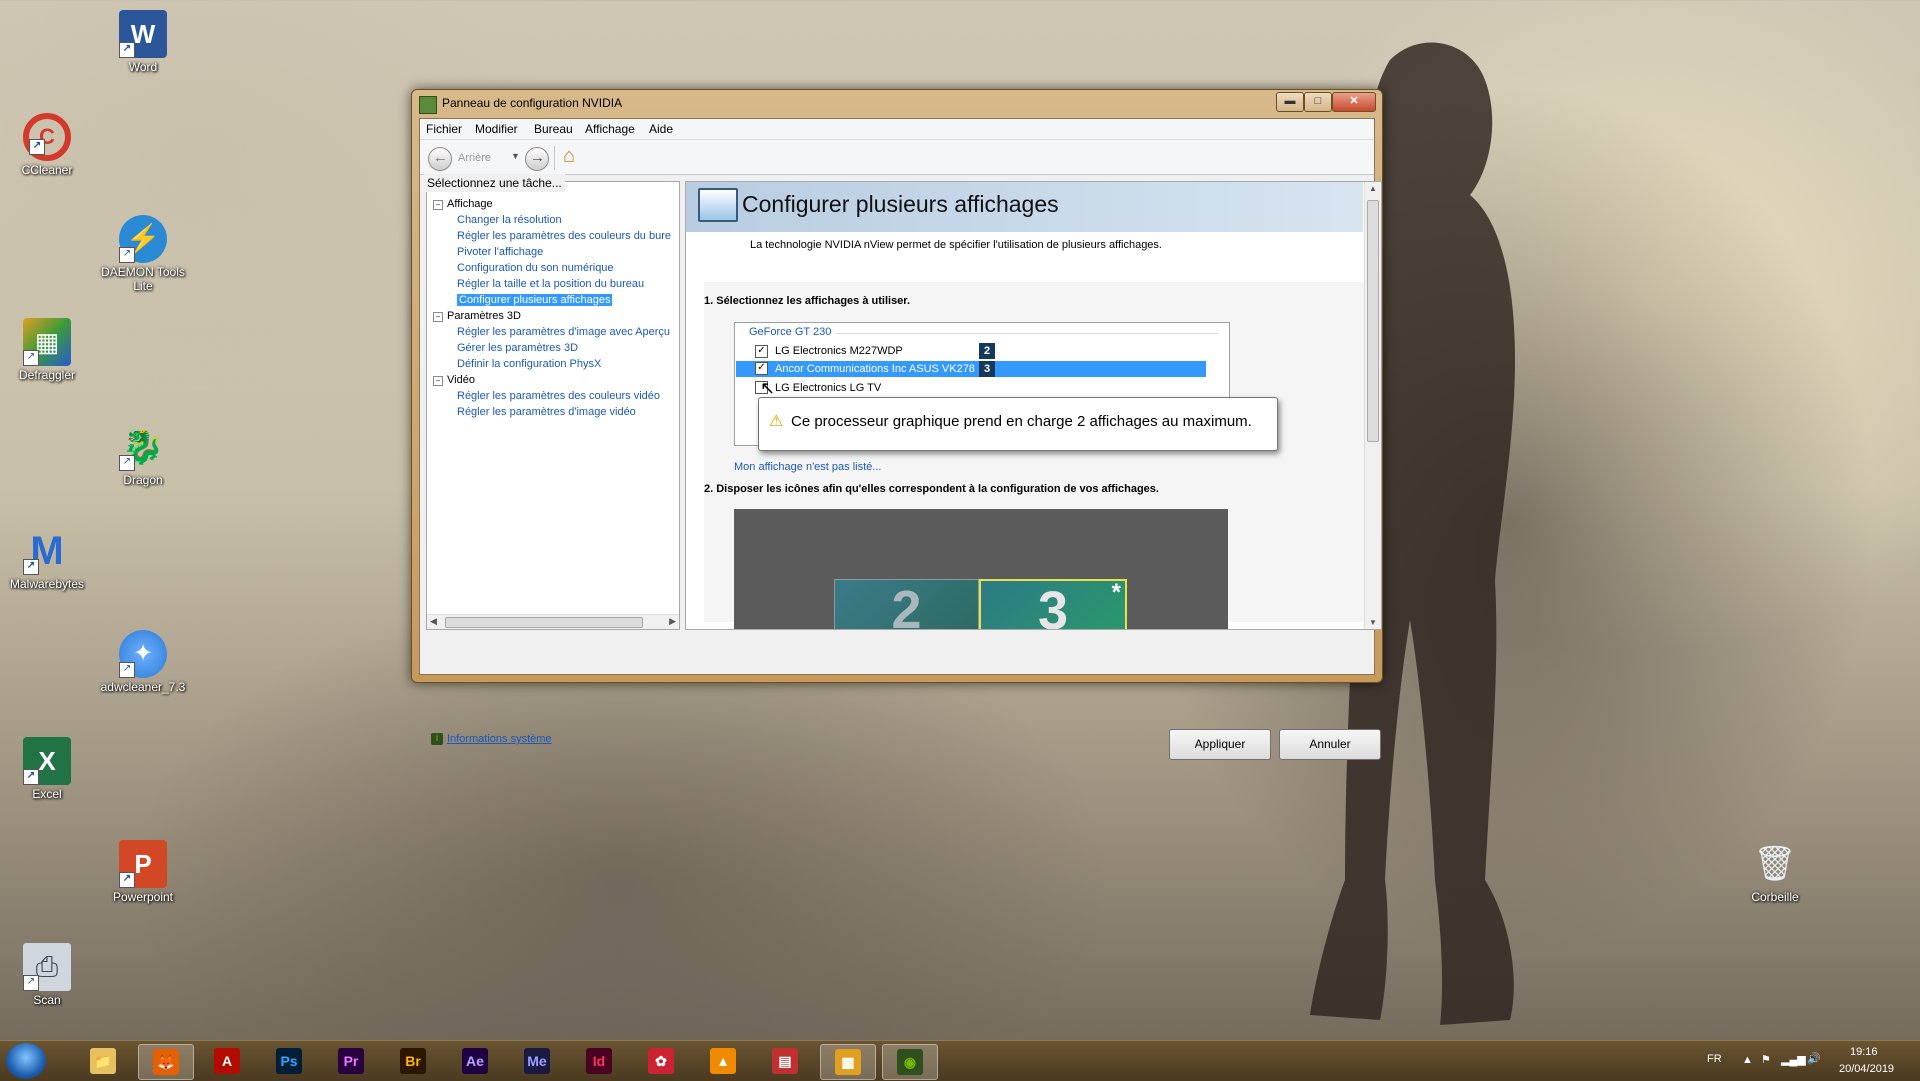 The width and height of the screenshot is (1920, 1081). What do you see at coordinates (475, 1061) in the screenshot?
I see `taskbar-app-after-effects: Ae` at bounding box center [475, 1061].